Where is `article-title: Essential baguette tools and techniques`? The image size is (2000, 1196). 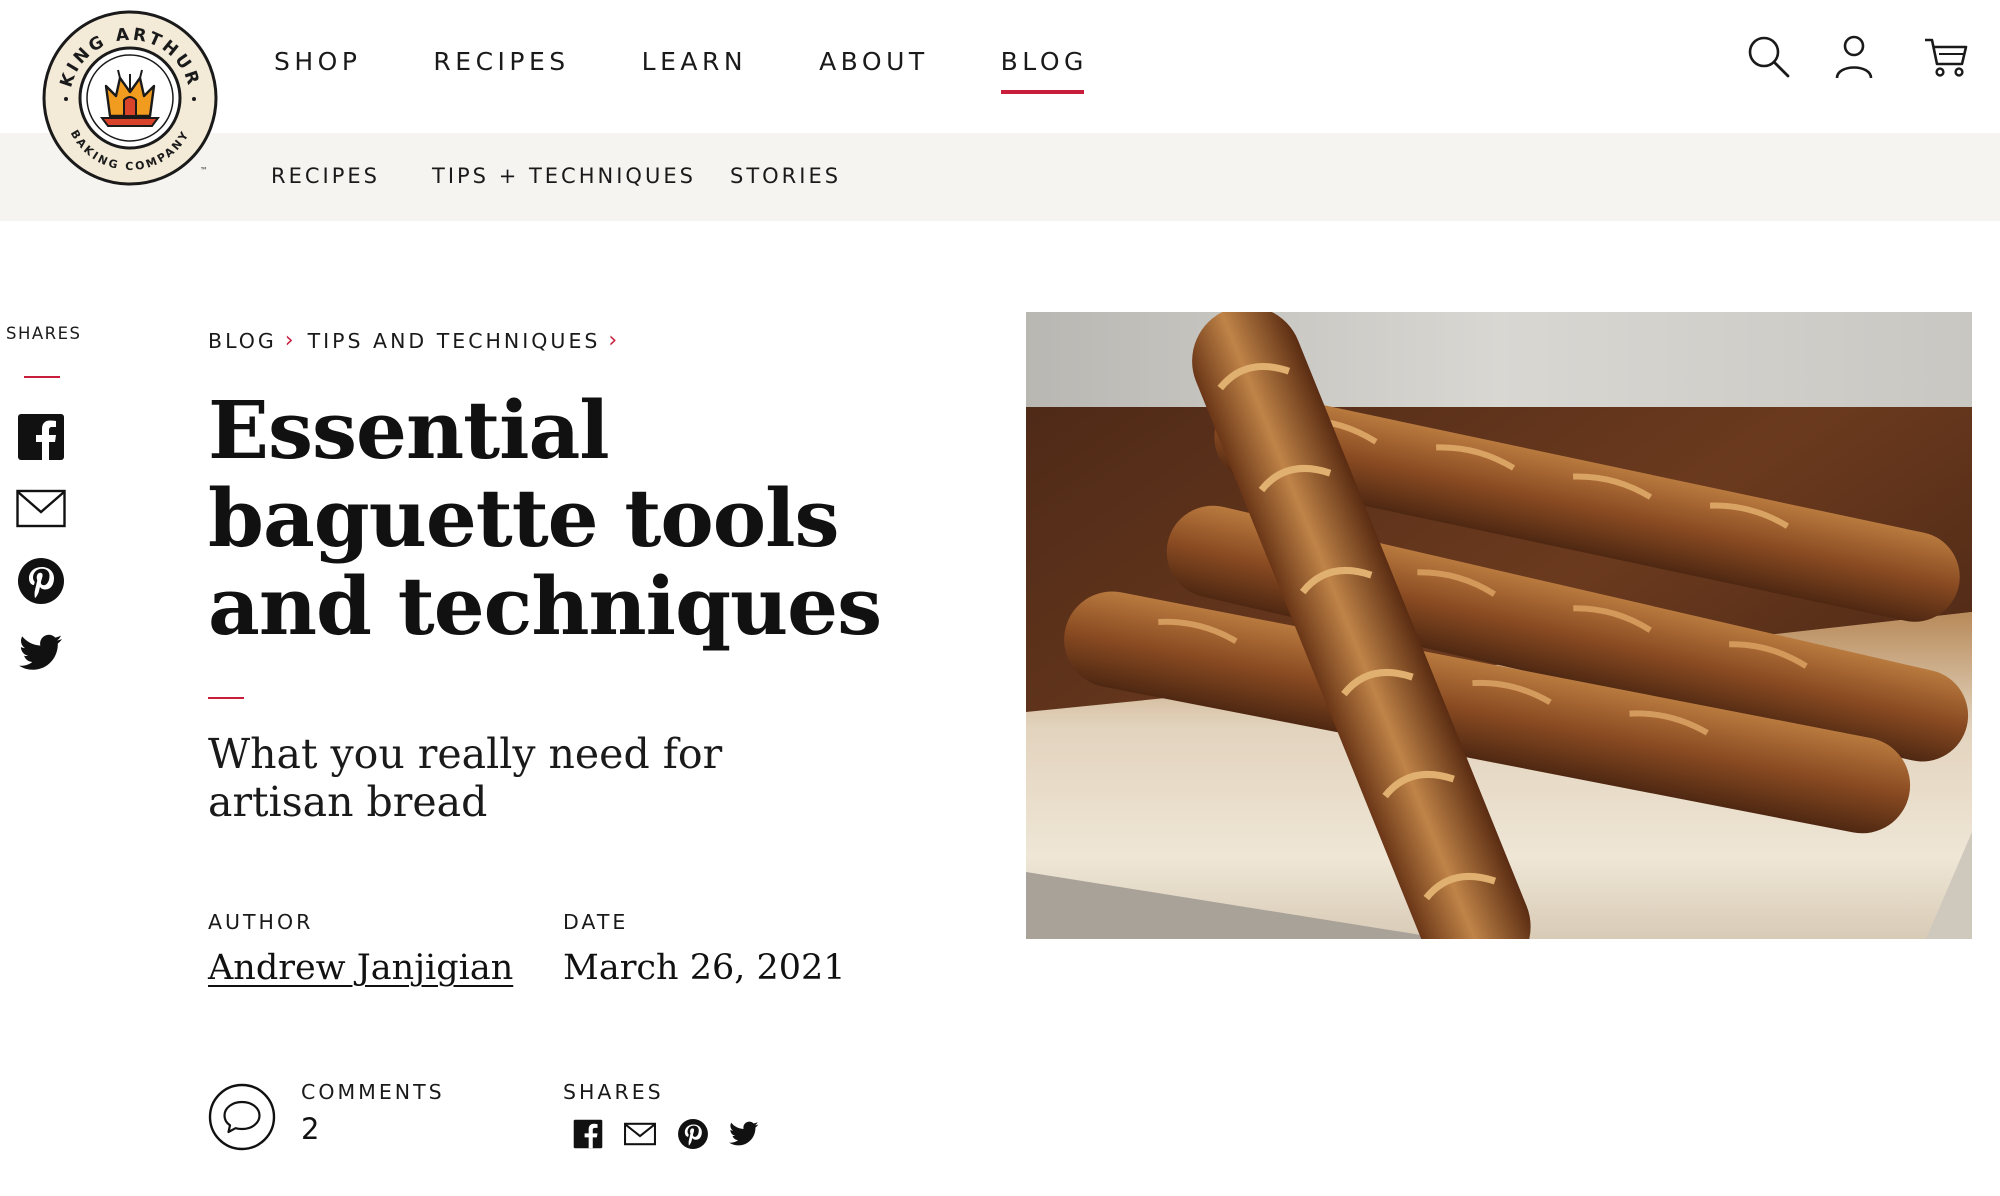 article-title: Essential baguette tools and techniques is located at coordinates (545, 518).